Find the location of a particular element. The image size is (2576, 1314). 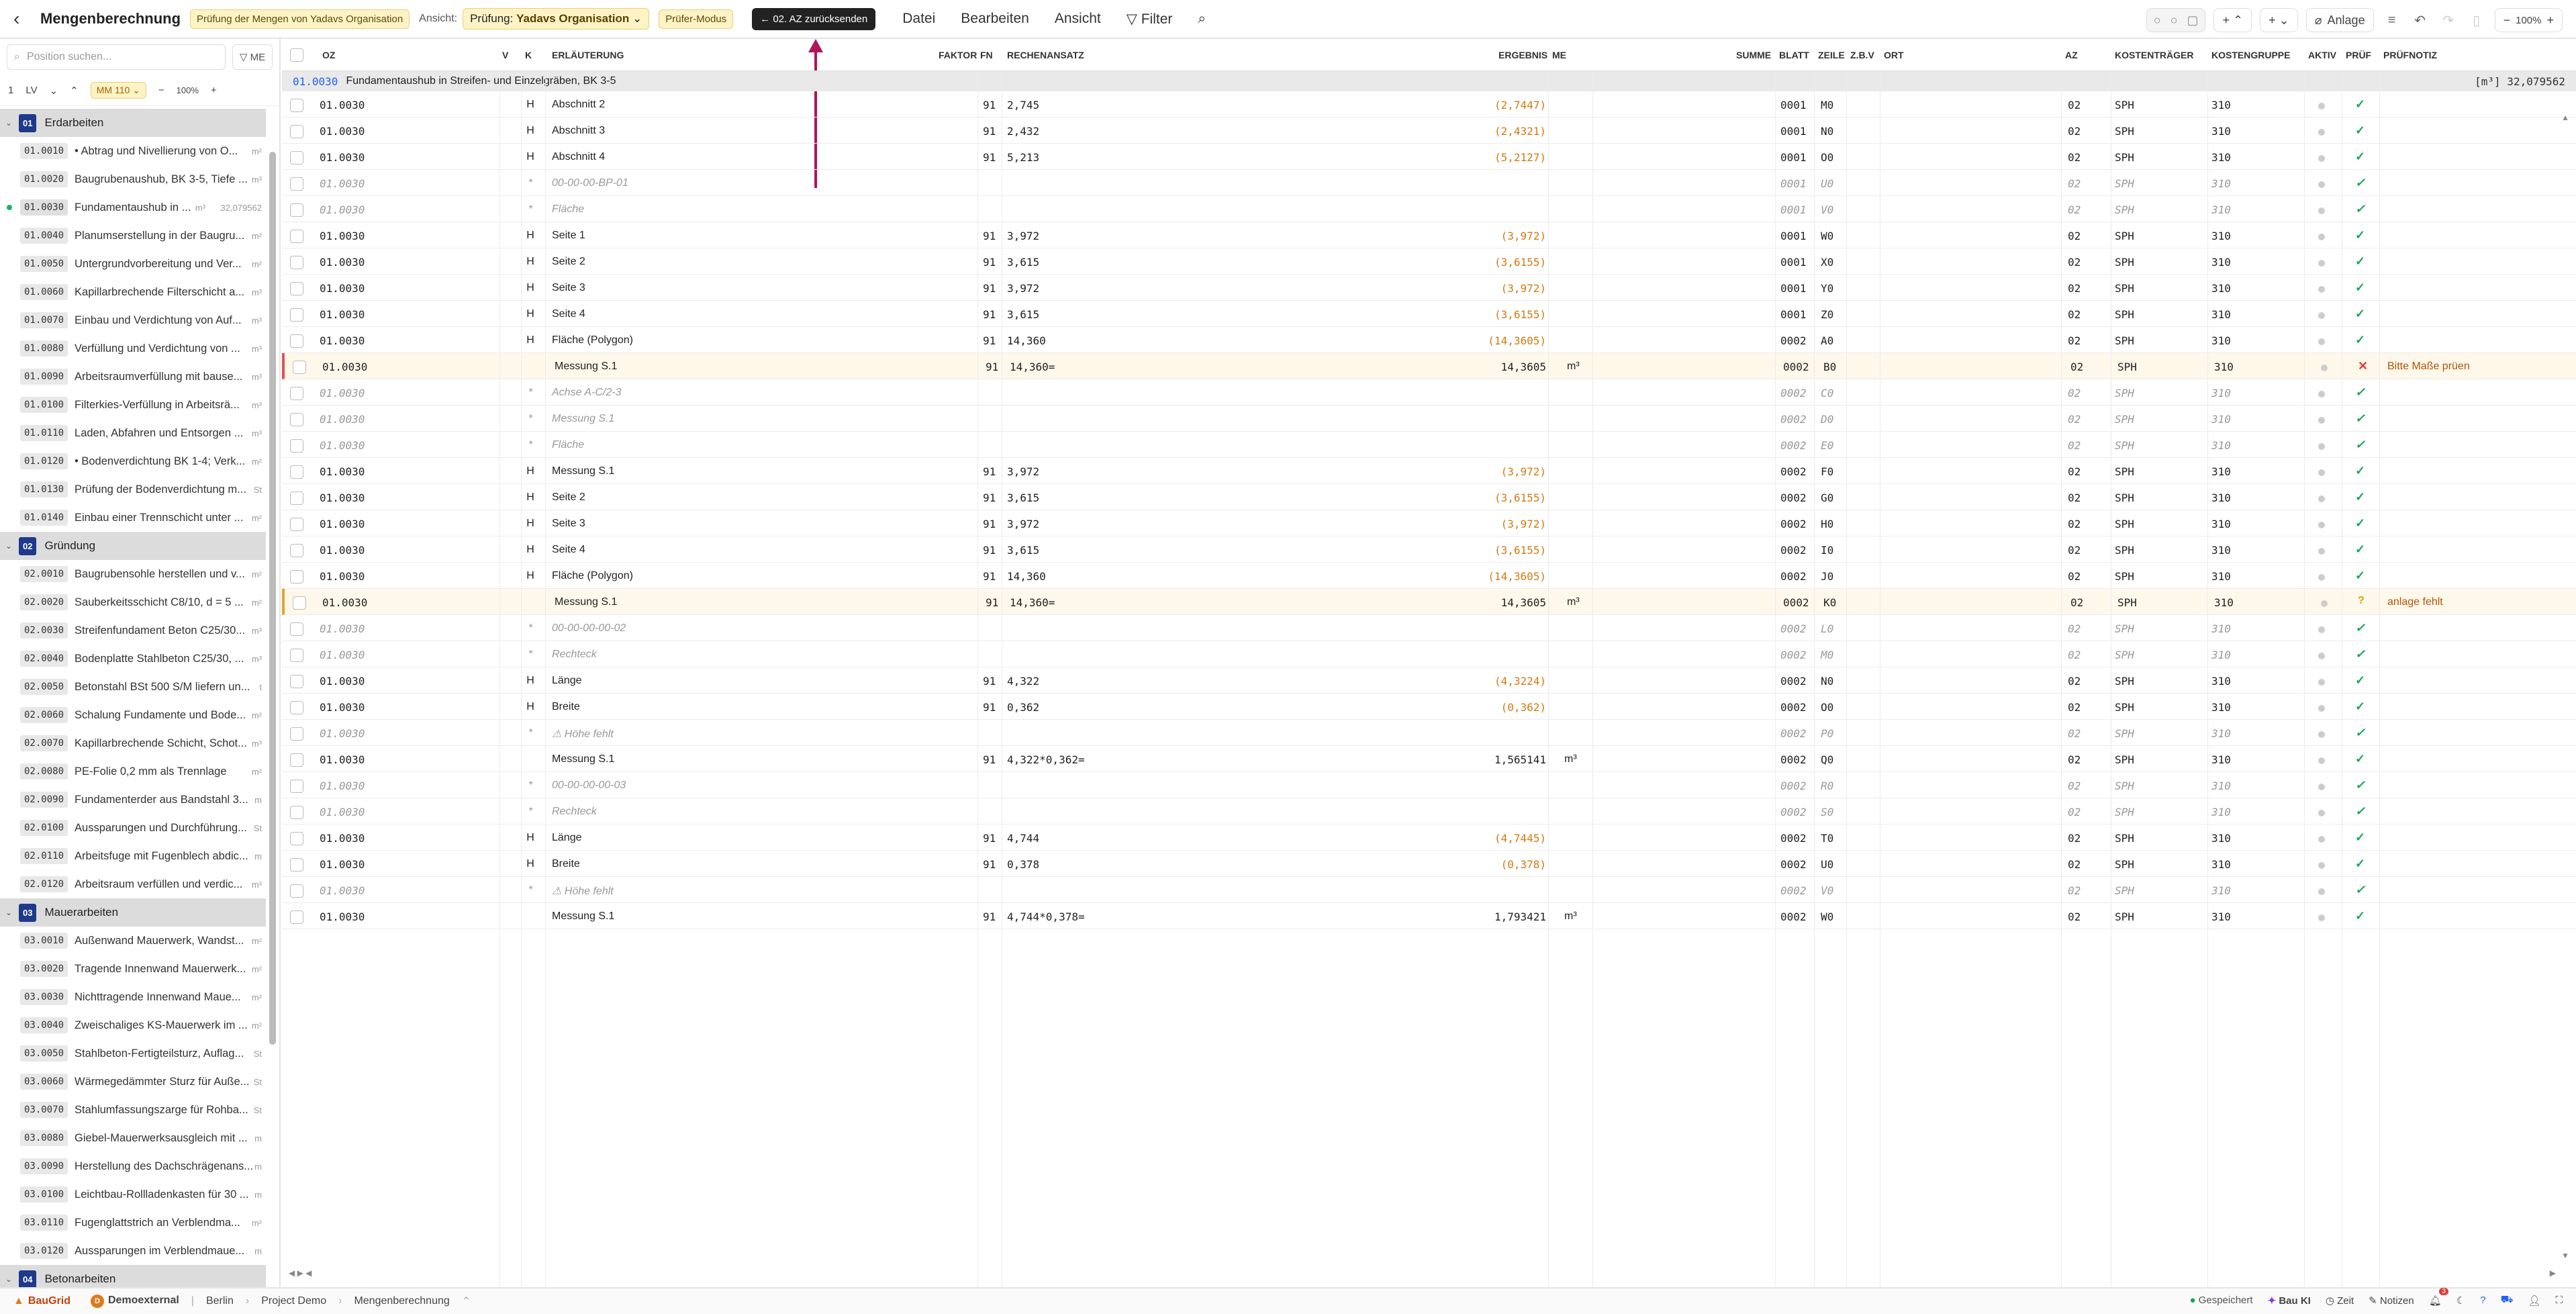

sidebar-item: 03.0020 Tragende Innenwand Mauerwerk... m² is located at coordinates (133, 969).